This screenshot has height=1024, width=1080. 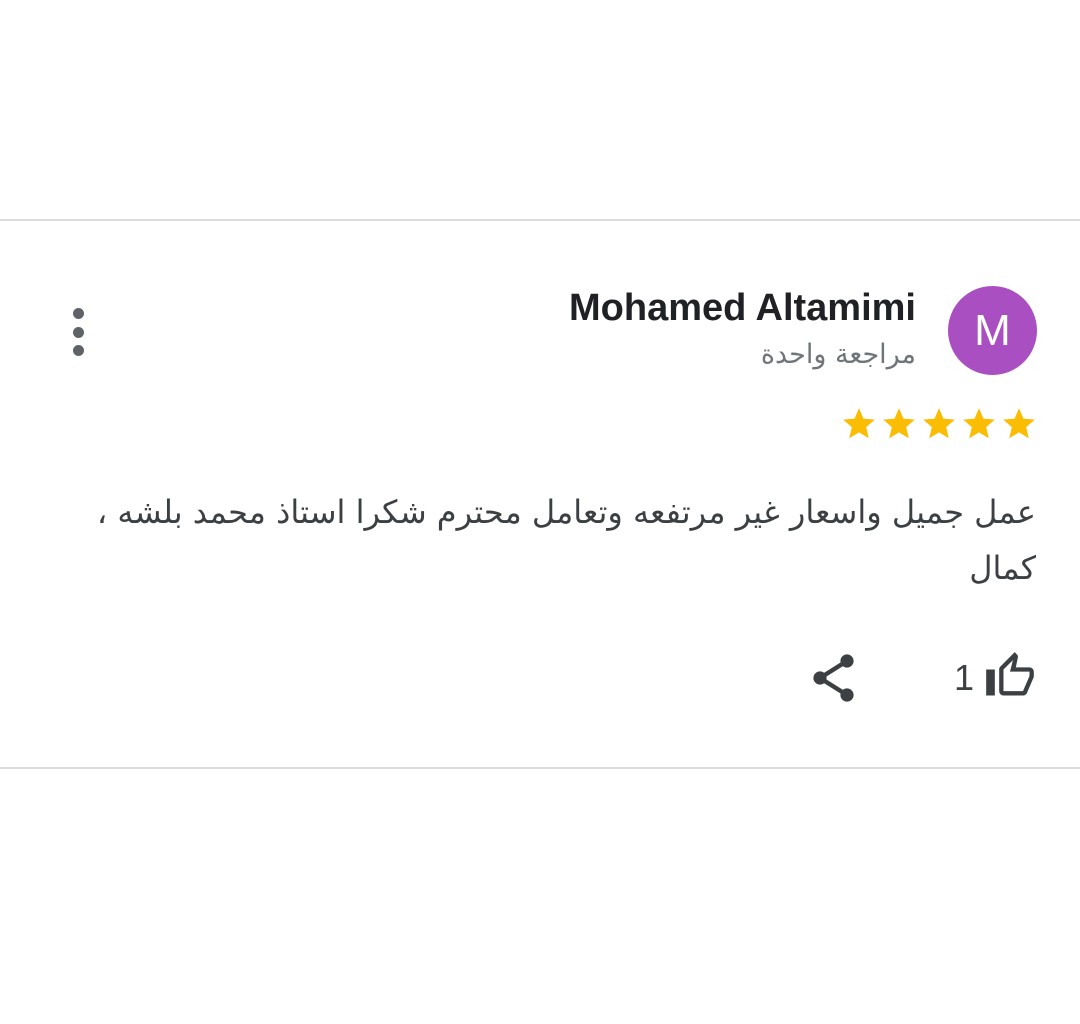 What do you see at coordinates (992, 330) in the screenshot?
I see `avatar: M` at bounding box center [992, 330].